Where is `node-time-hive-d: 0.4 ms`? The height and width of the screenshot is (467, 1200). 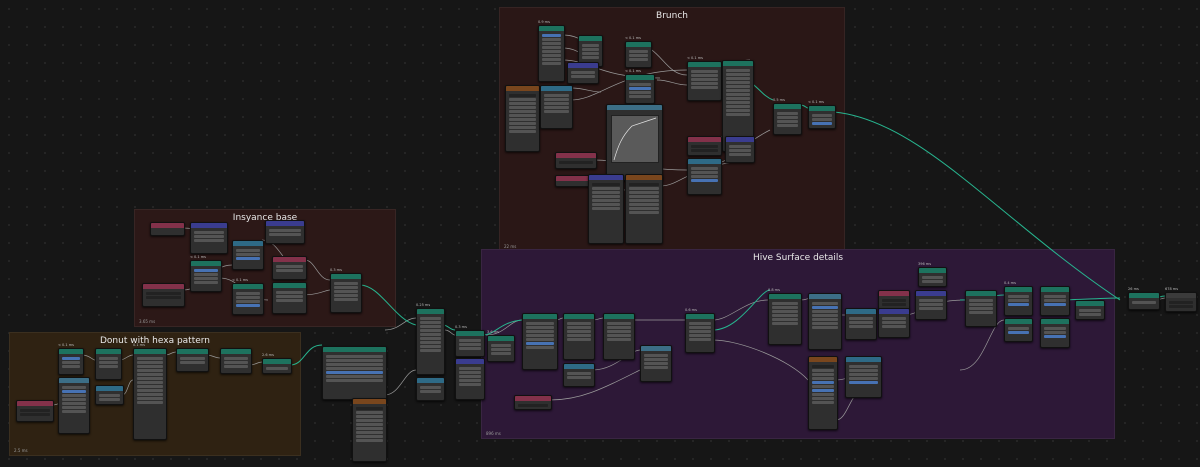
node-time-hive-d: 0.4 ms is located at coordinates (1010, 283).